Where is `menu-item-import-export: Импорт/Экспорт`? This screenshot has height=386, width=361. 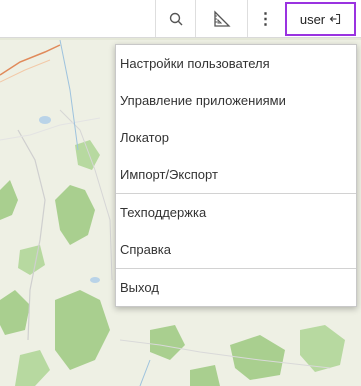
menu-item-import-export: Импорт/Экспорт is located at coordinates (236, 174).